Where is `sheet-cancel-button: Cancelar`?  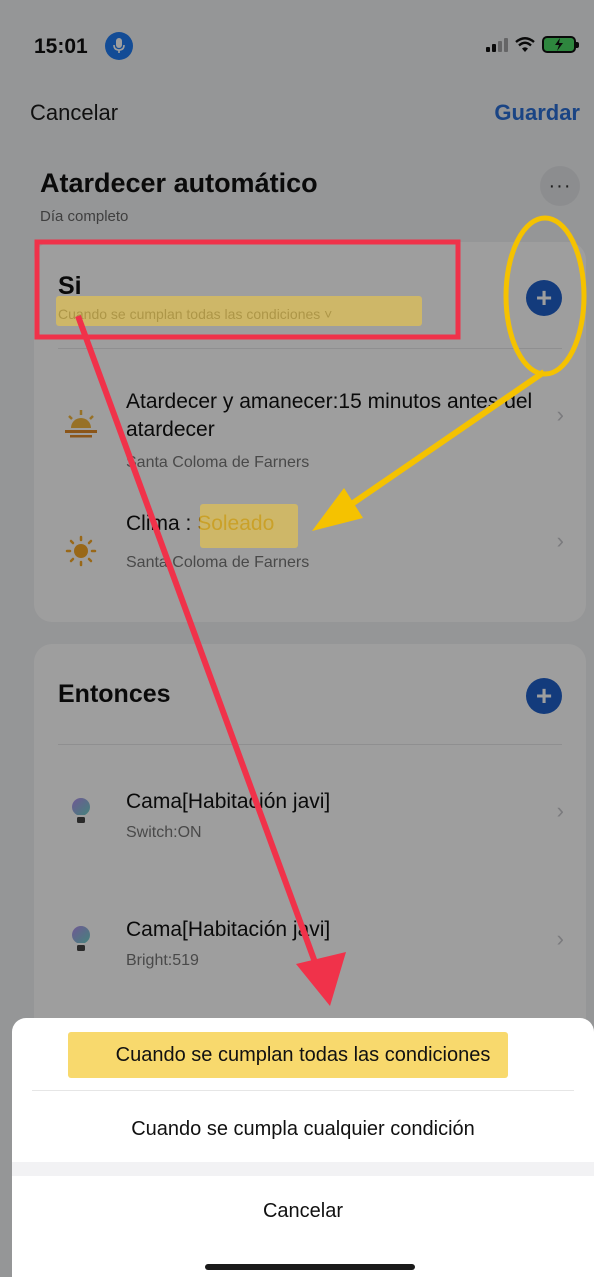 sheet-cancel-button: Cancelar is located at coordinates (303, 1211).